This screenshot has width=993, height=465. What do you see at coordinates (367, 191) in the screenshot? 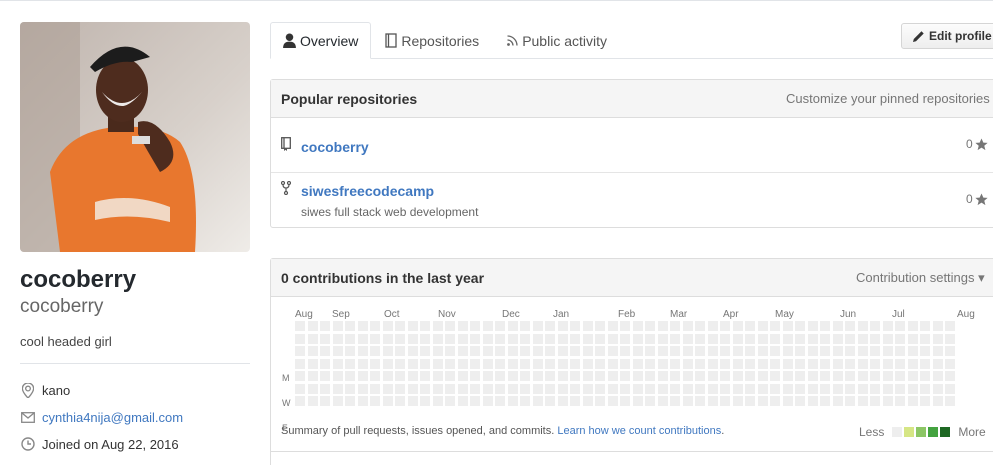
I see `repo-name-link: siwesfreecodecamp` at bounding box center [367, 191].